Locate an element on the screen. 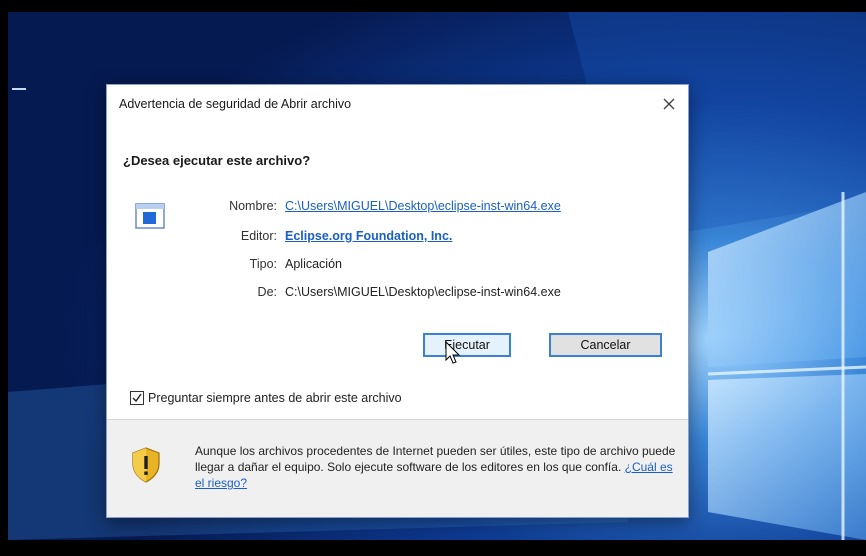 Image resolution: width=866 pixels, height=556 pixels. publisher-label: Editor: is located at coordinates (258, 236).